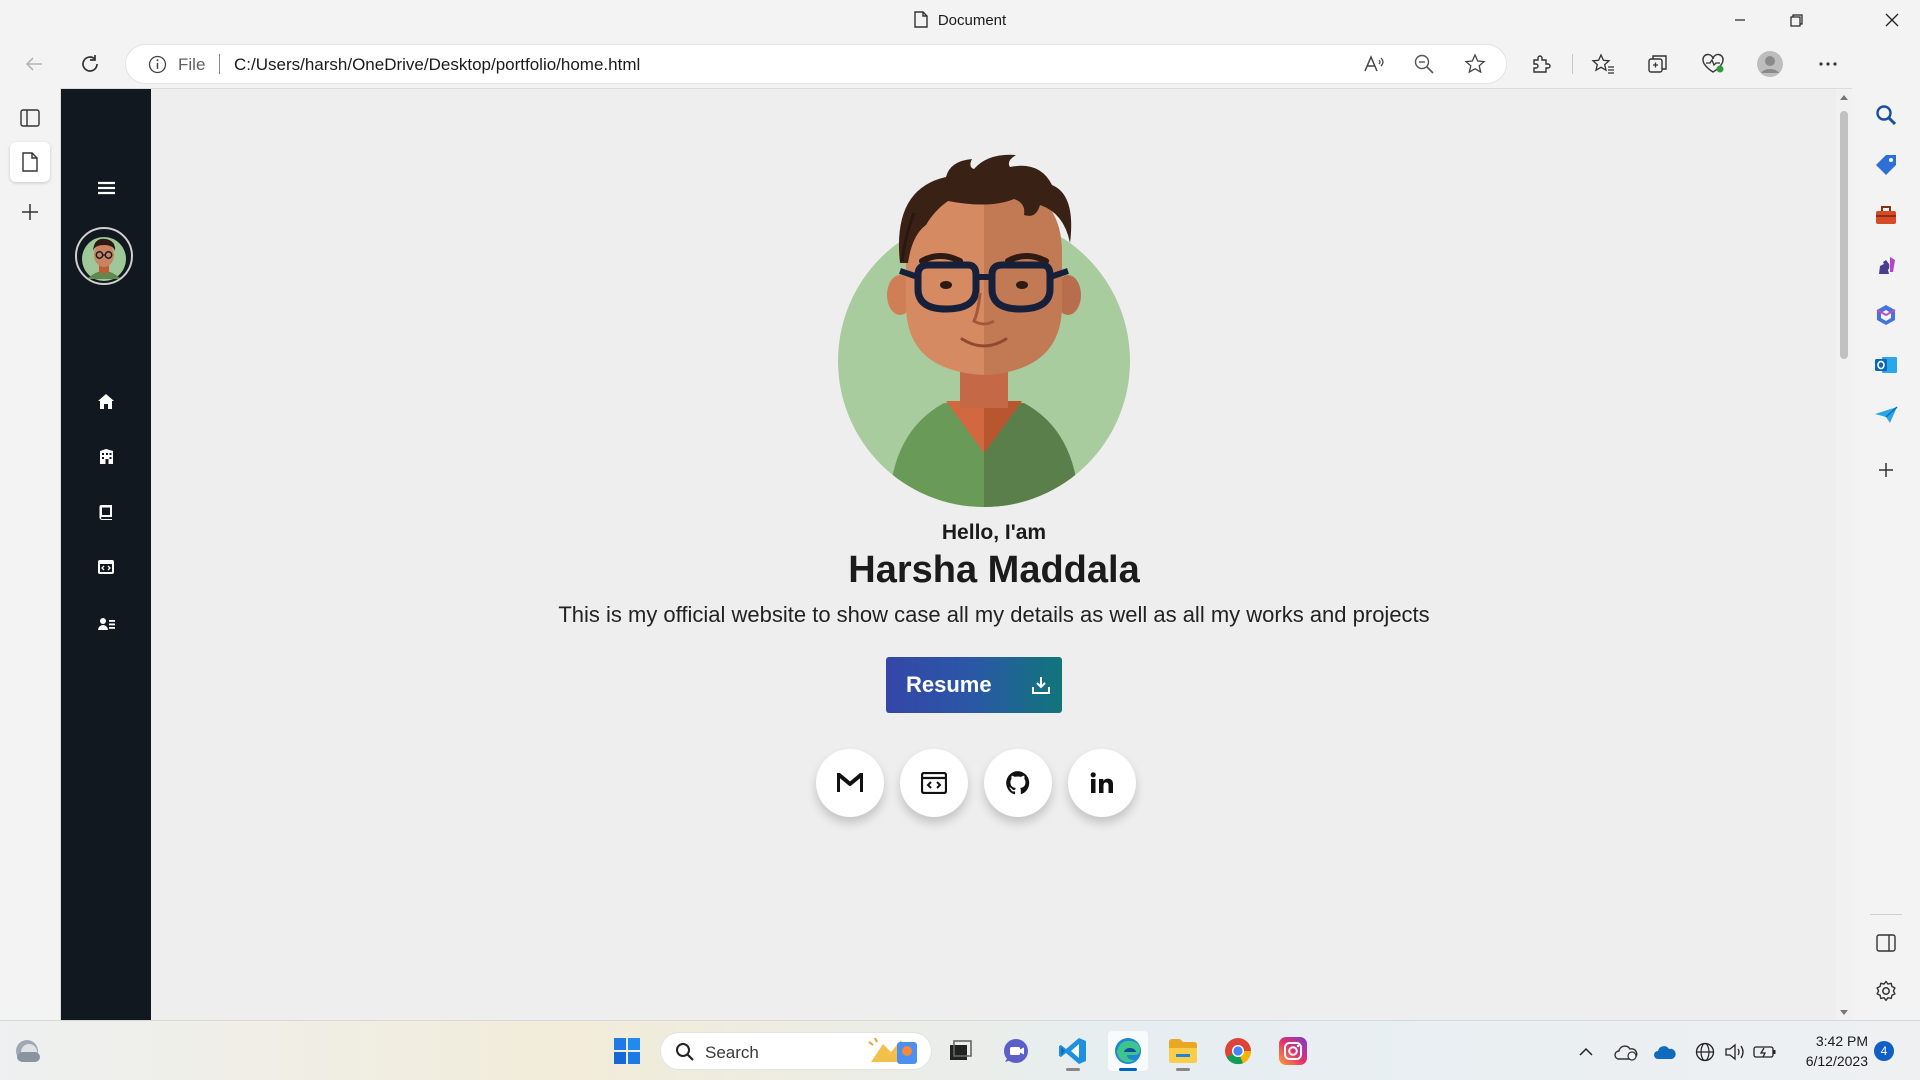 The image size is (1920, 1080). I want to click on task-view-icon, so click(961, 1050).